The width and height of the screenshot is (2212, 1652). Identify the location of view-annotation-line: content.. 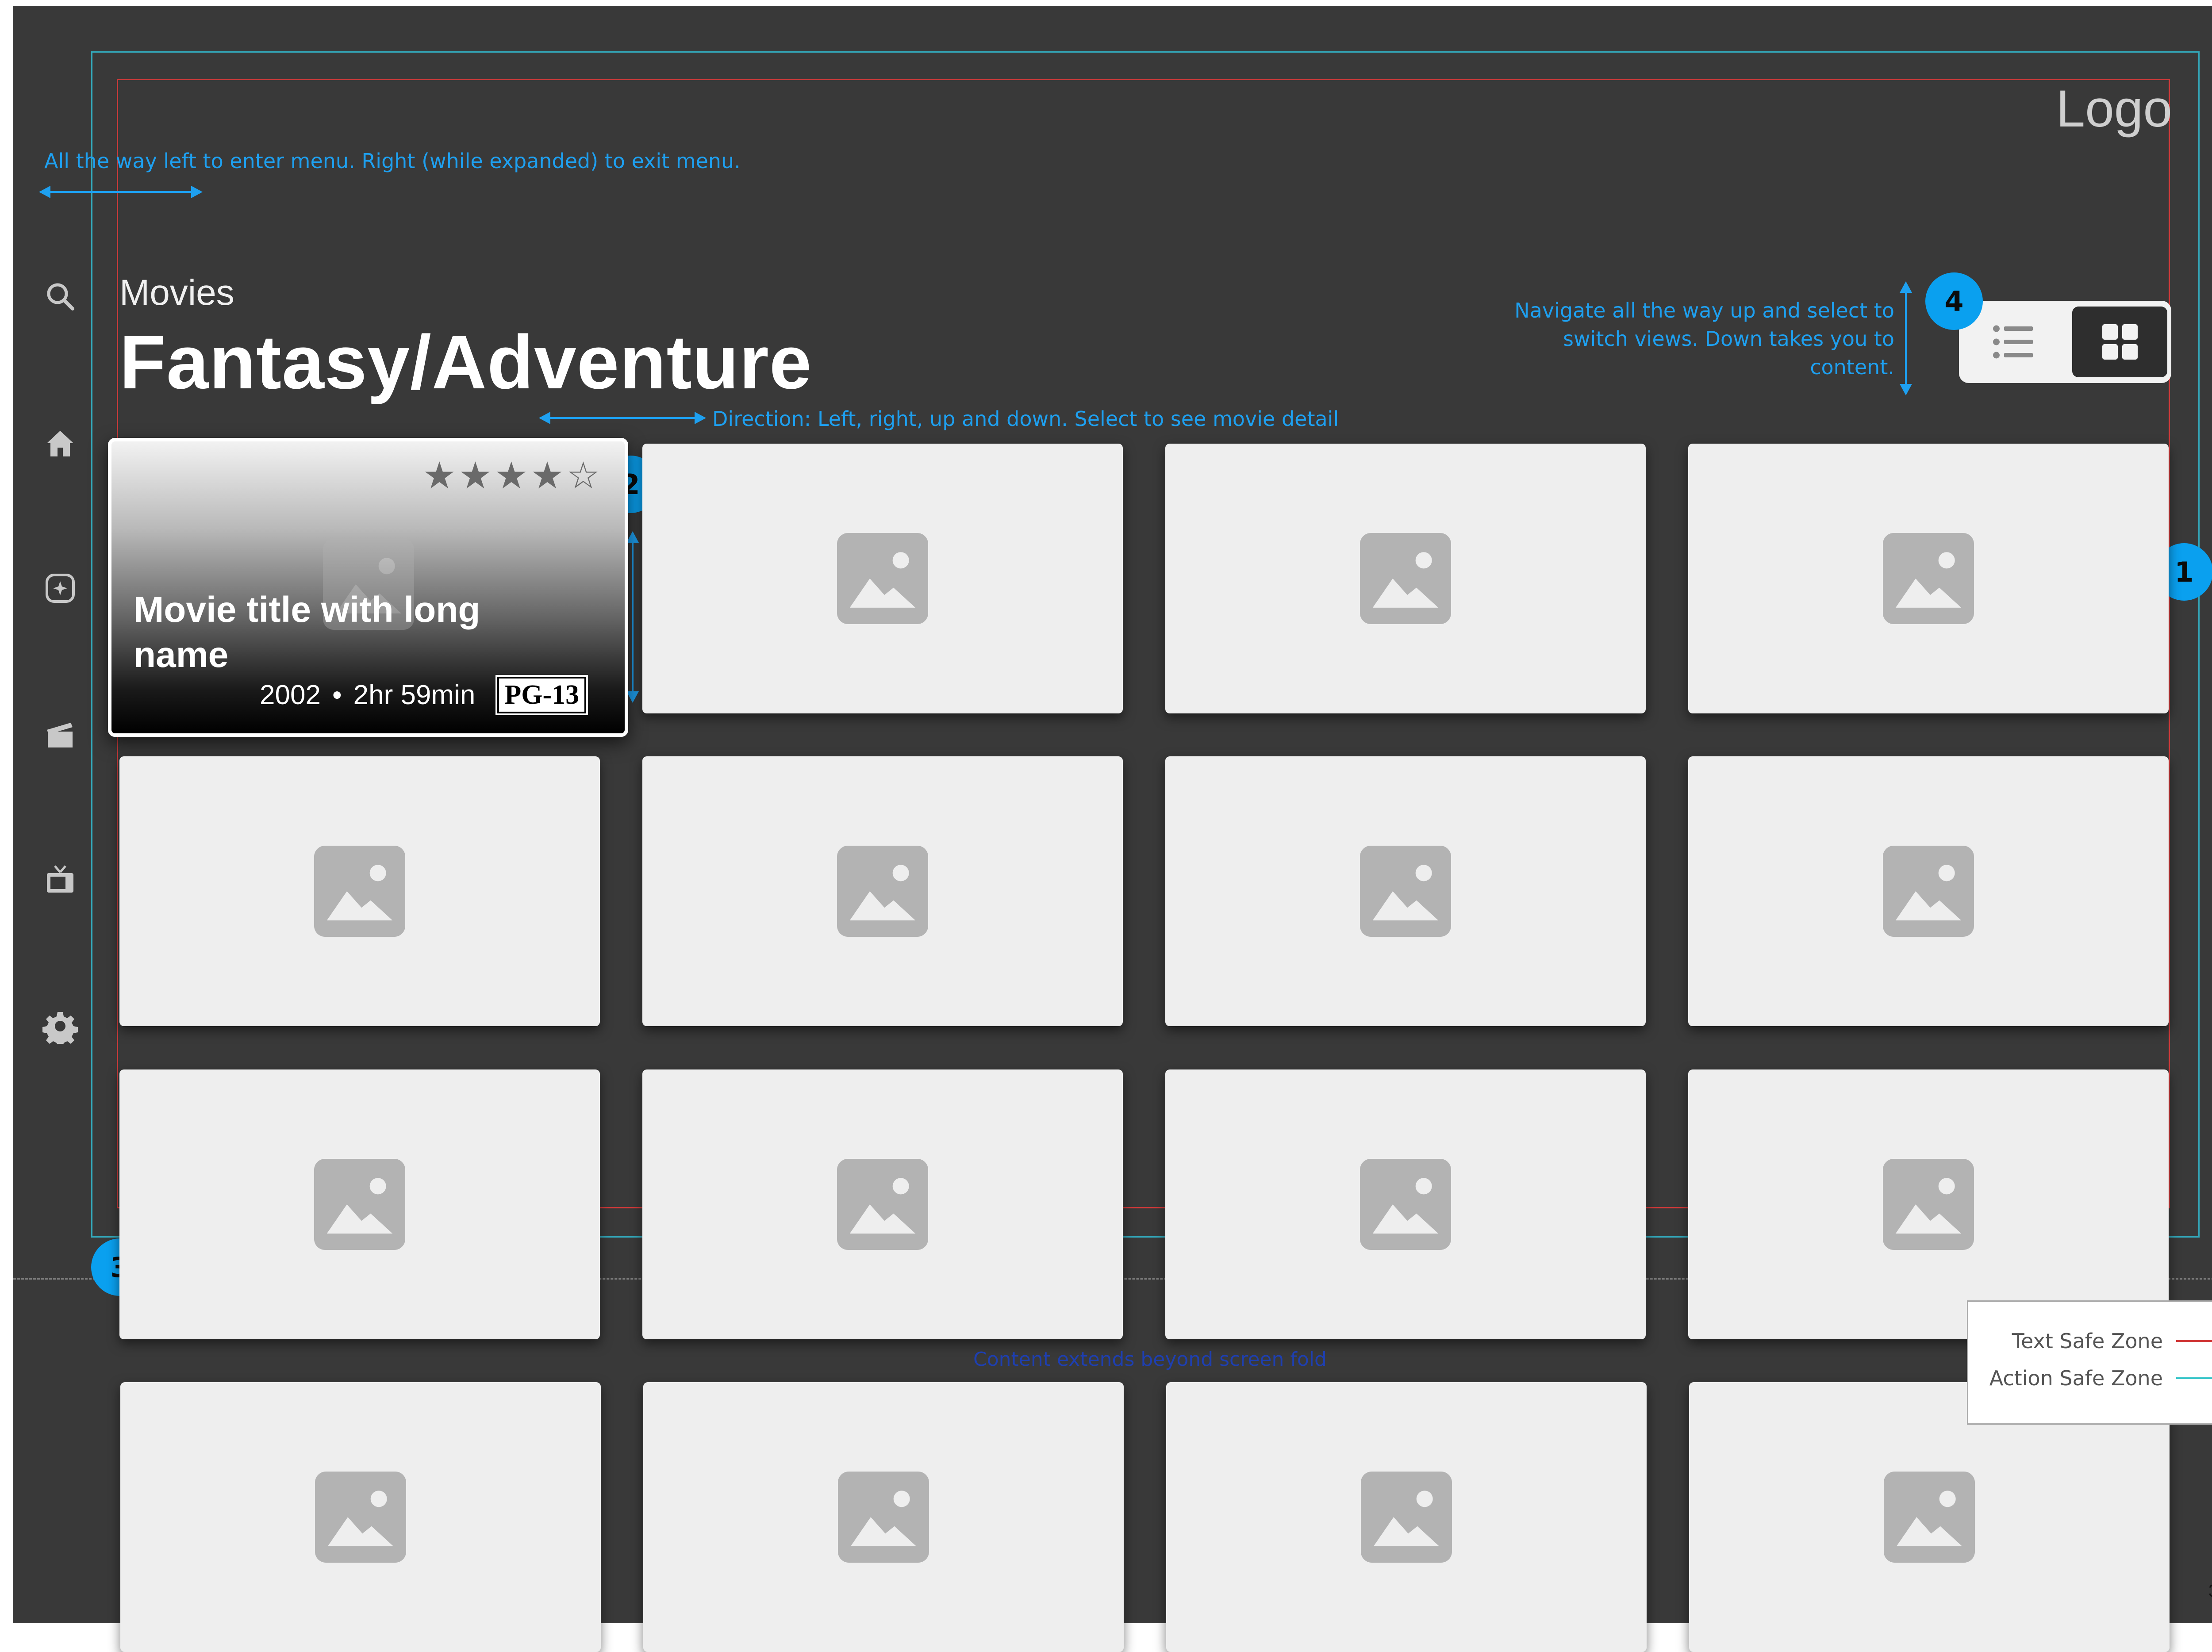
(1852, 367).